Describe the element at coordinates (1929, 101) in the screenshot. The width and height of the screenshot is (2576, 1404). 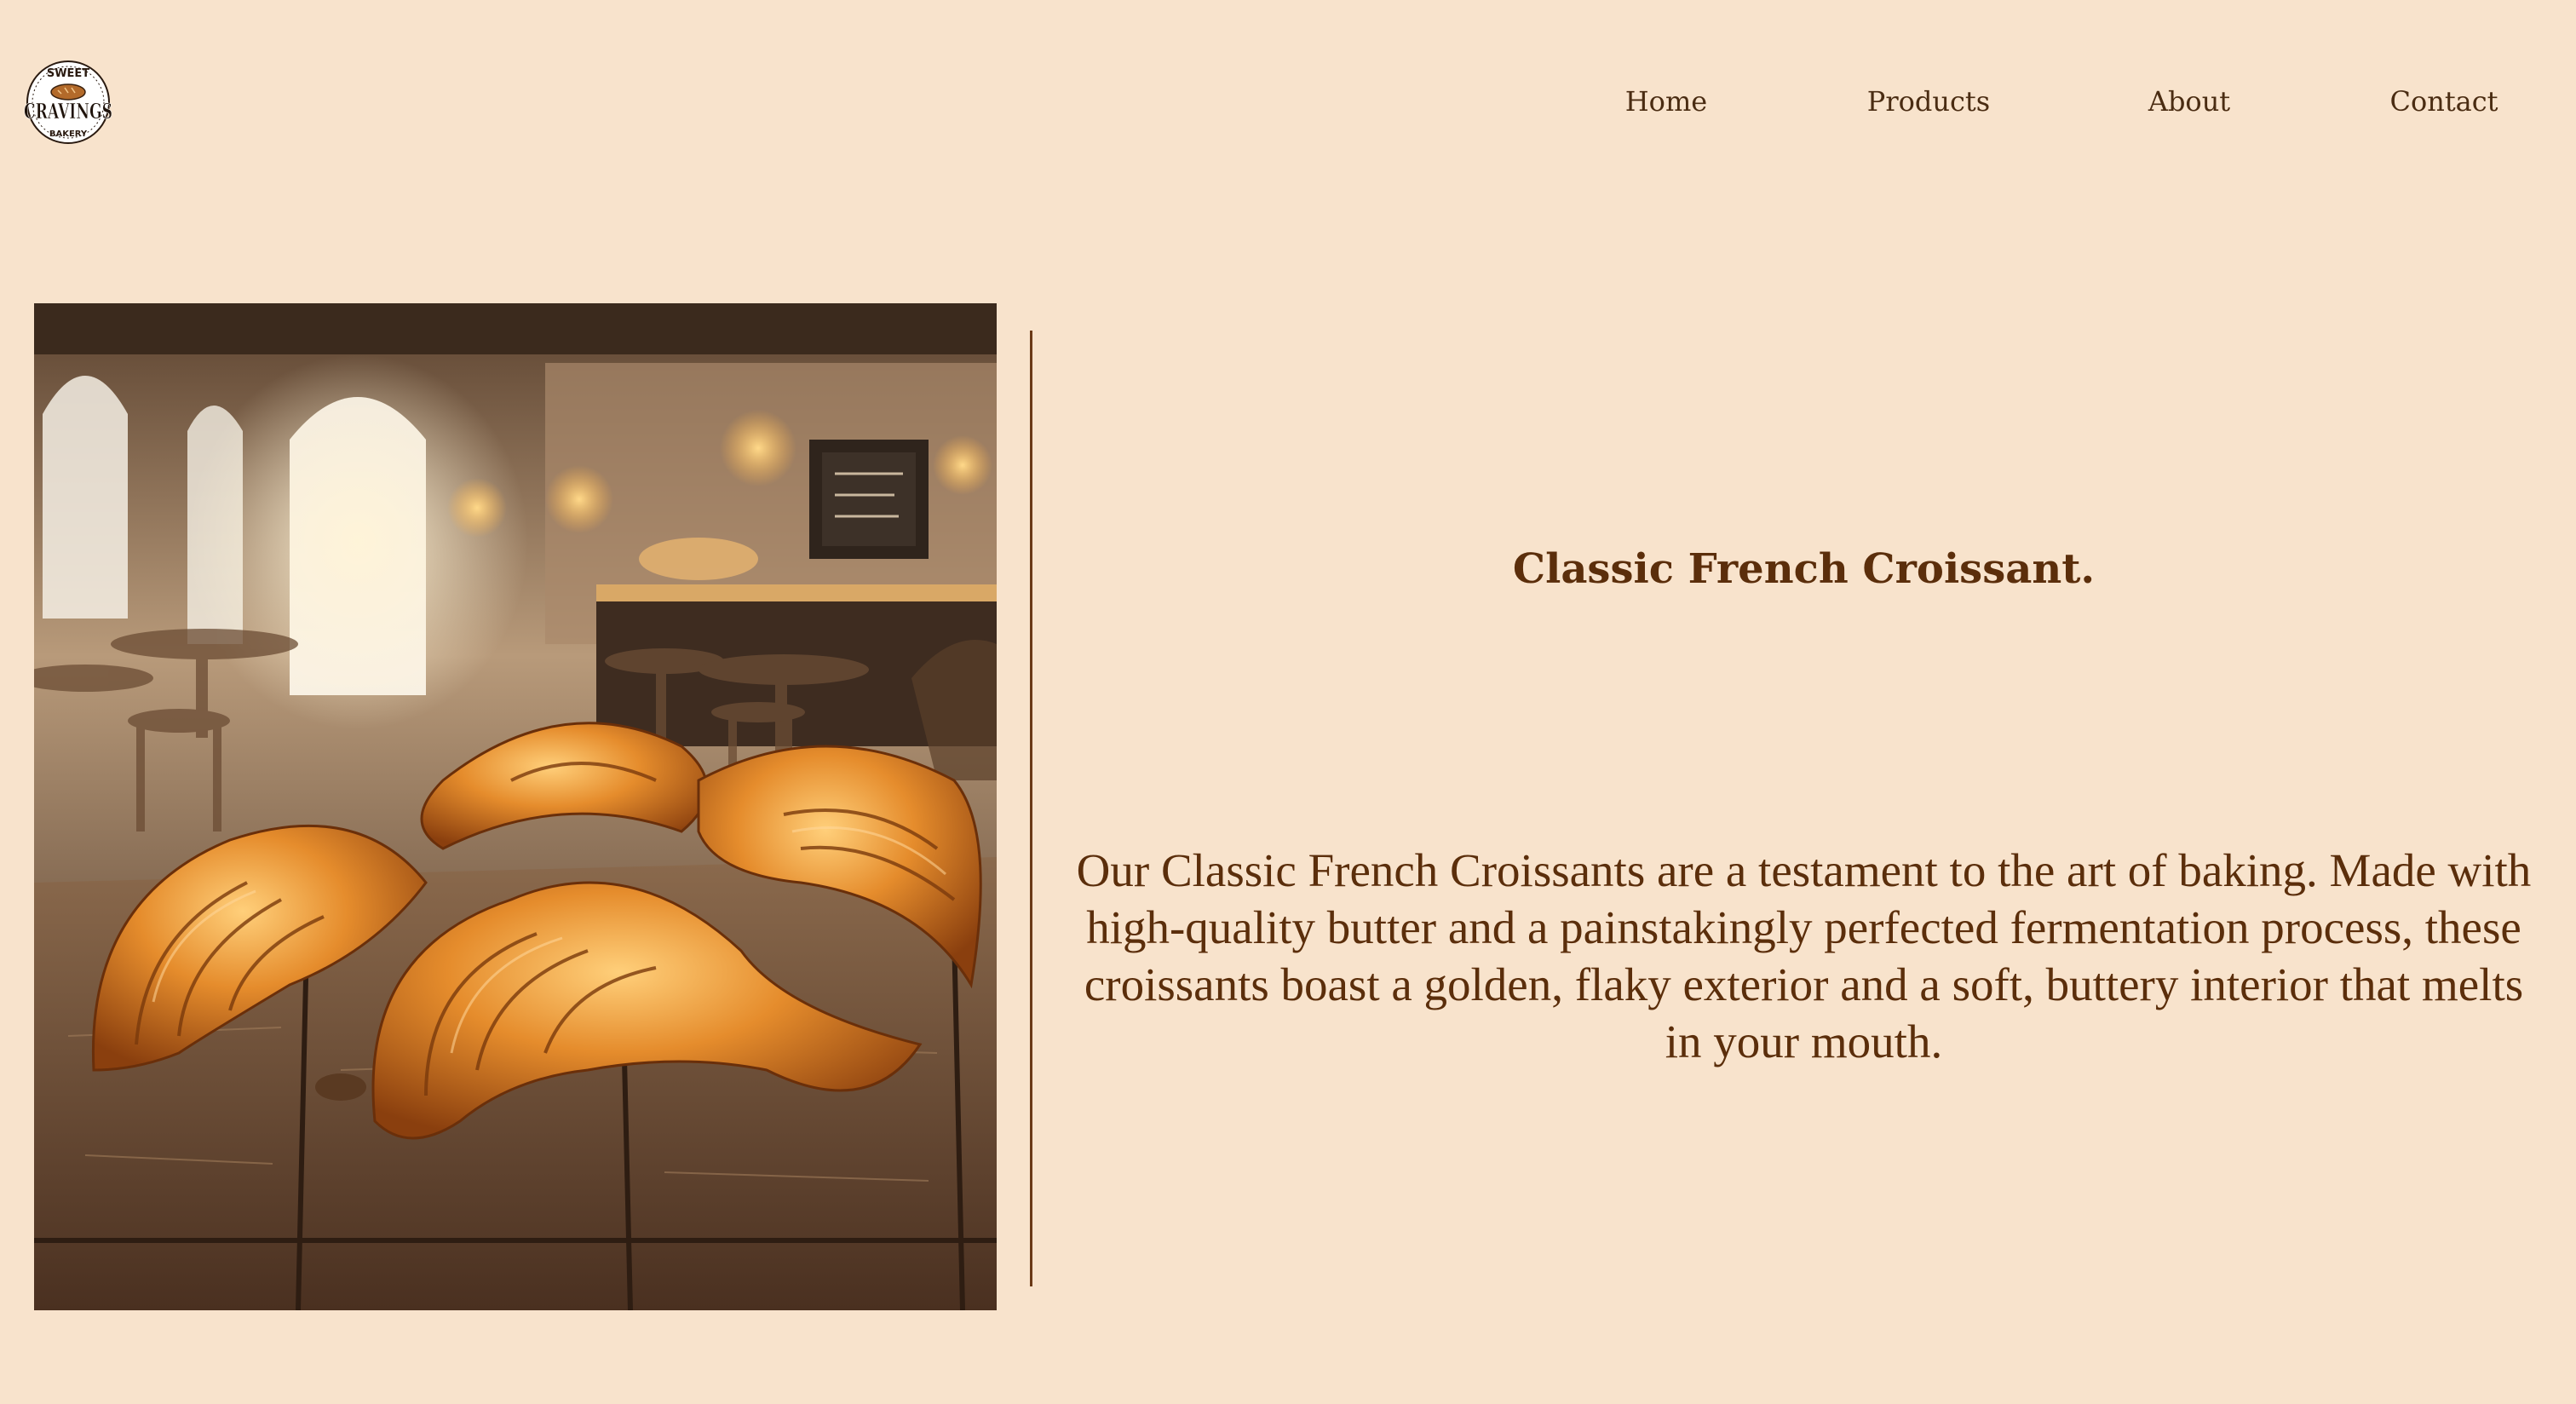
I see `nav-products-link: Products` at that location.